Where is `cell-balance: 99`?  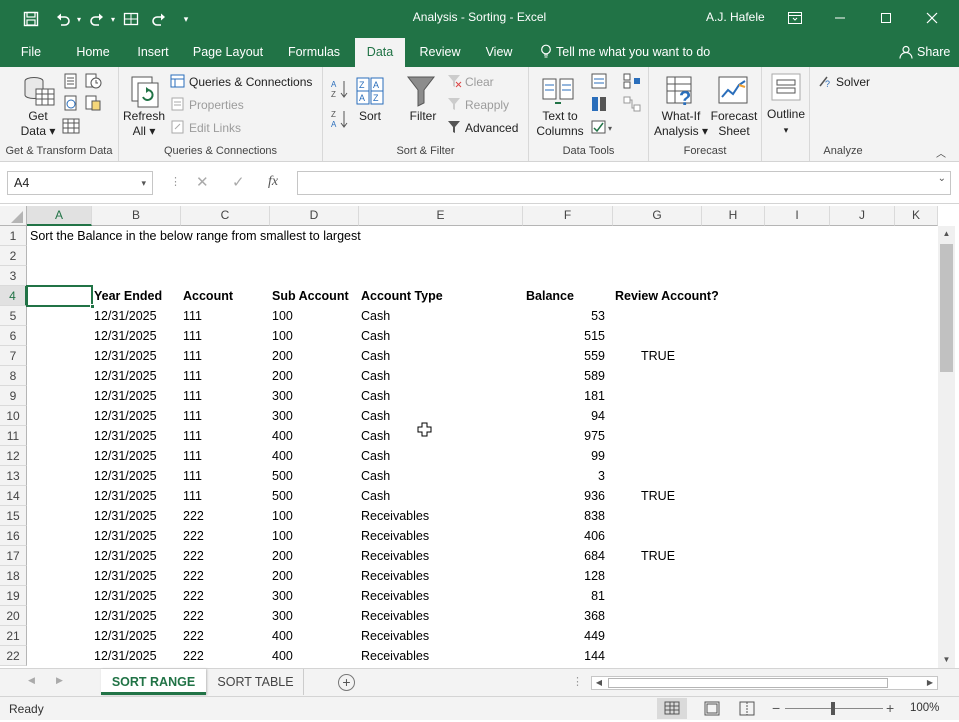
cell-balance: 99 is located at coordinates (564, 456).